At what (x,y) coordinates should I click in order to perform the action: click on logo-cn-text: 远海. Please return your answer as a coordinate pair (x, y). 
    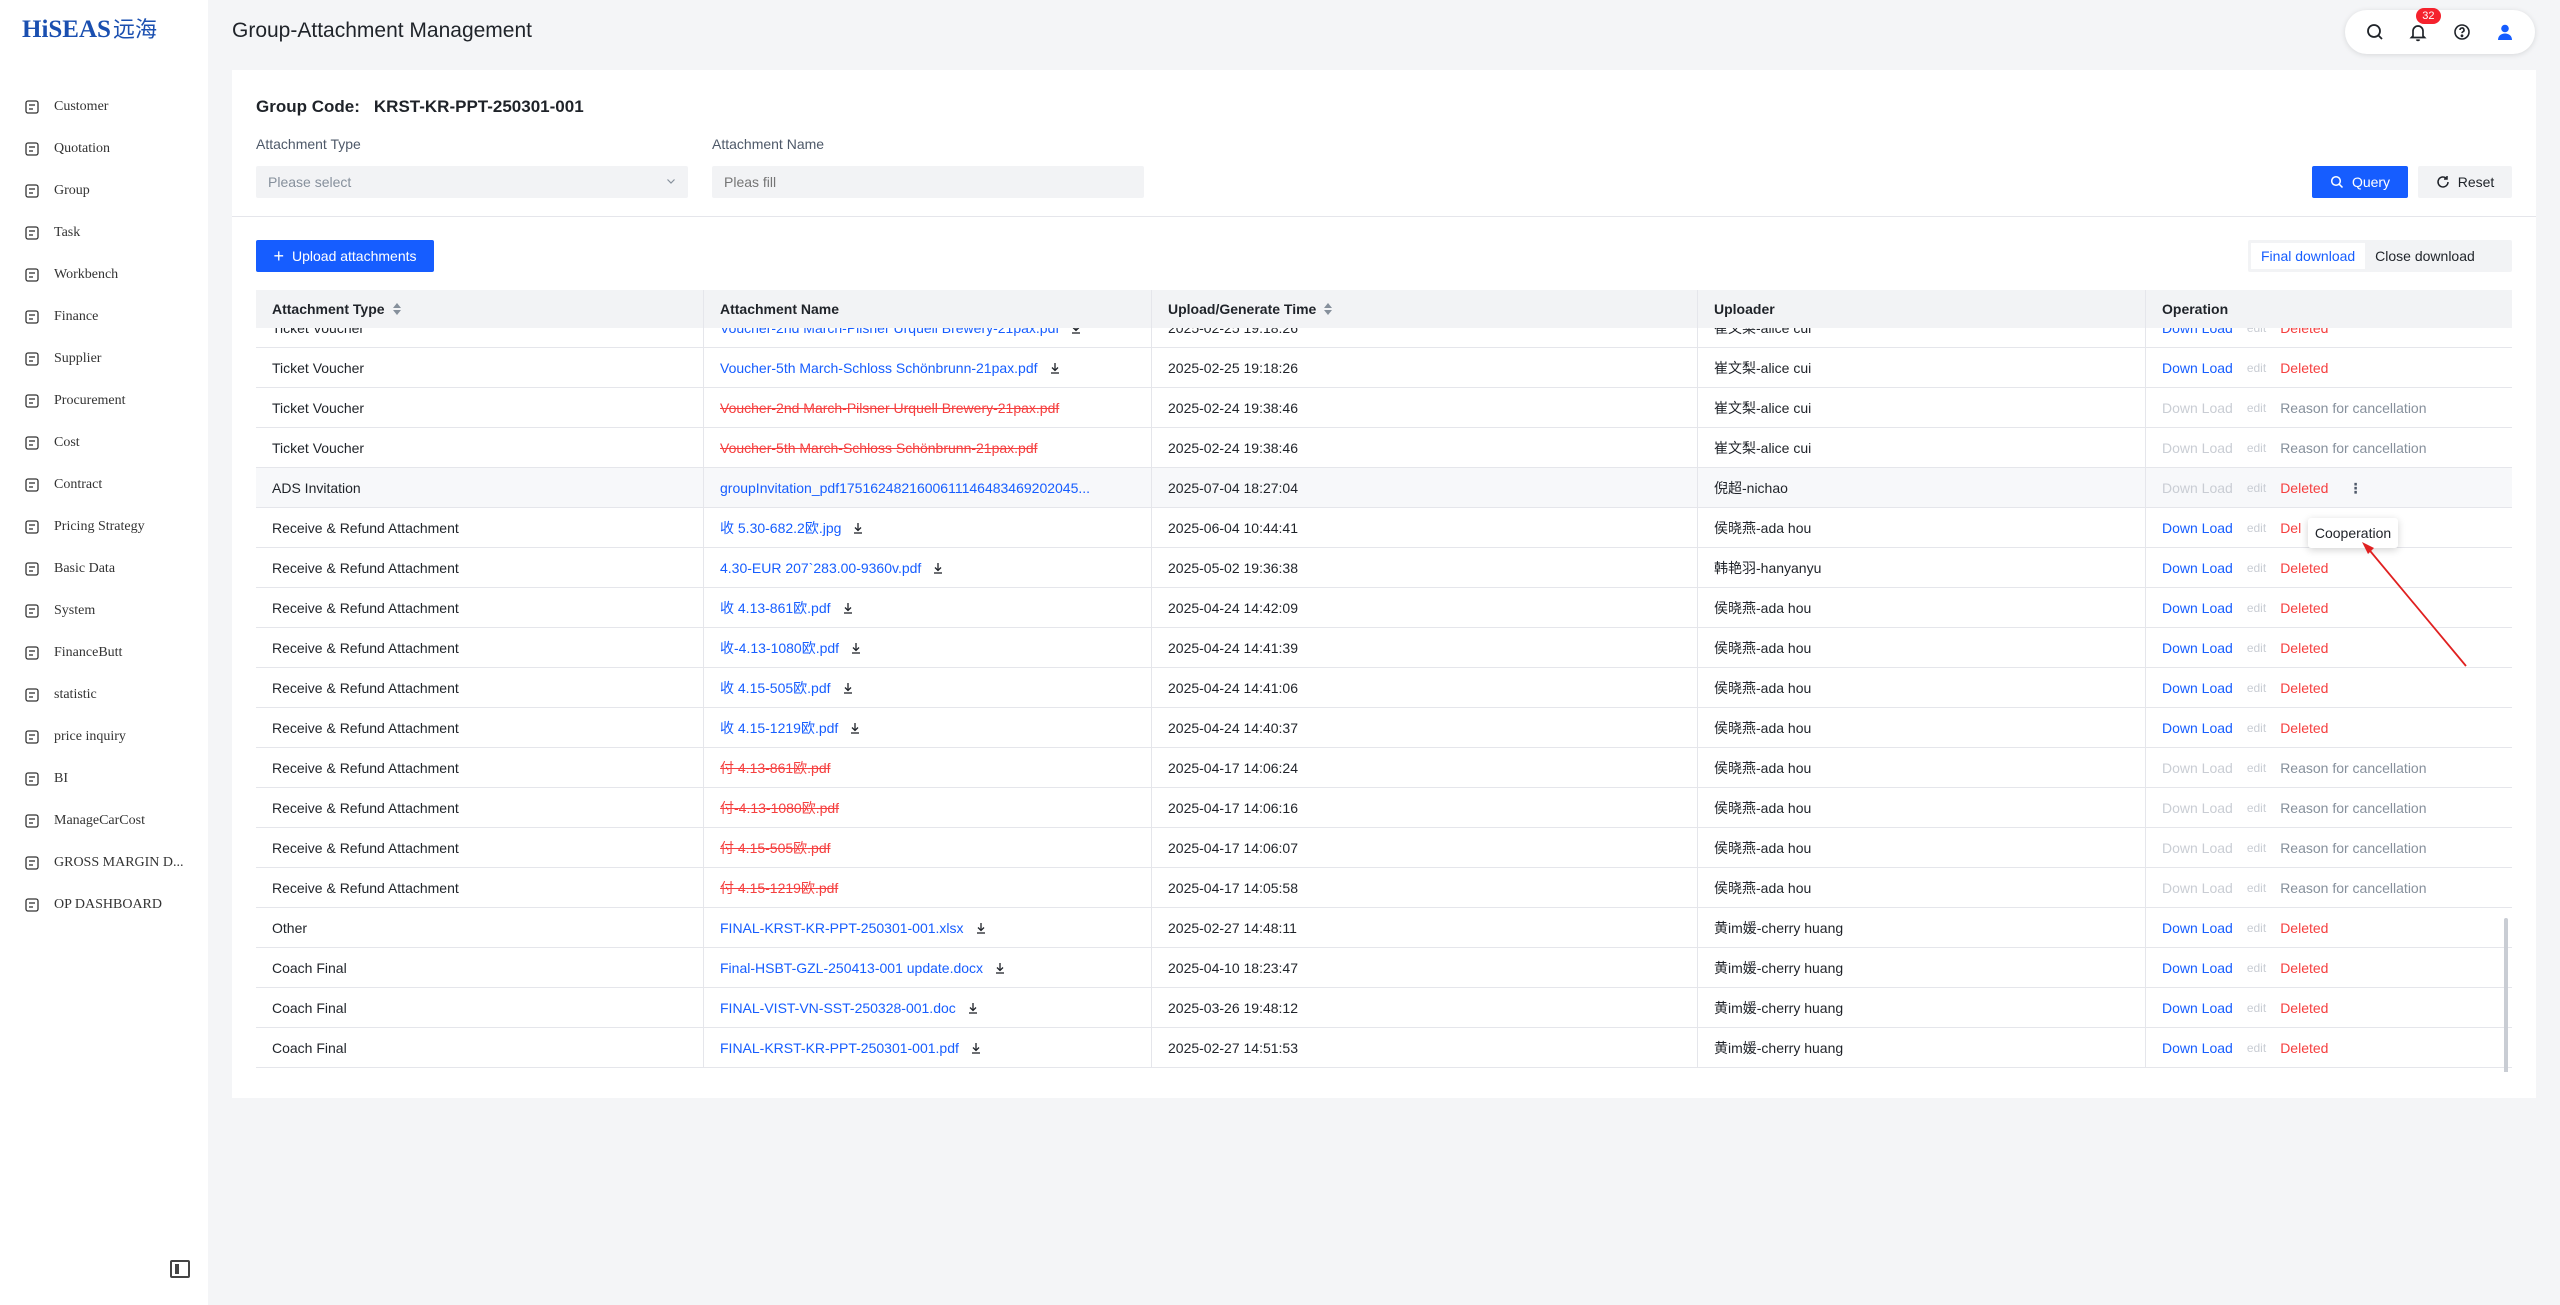
    Looking at the image, I should click on (134, 29).